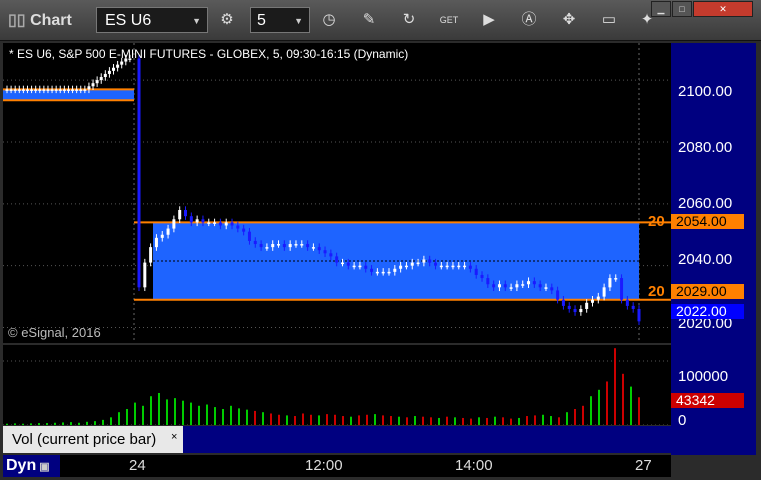  I want to click on time-label: 12:00, so click(324, 465).